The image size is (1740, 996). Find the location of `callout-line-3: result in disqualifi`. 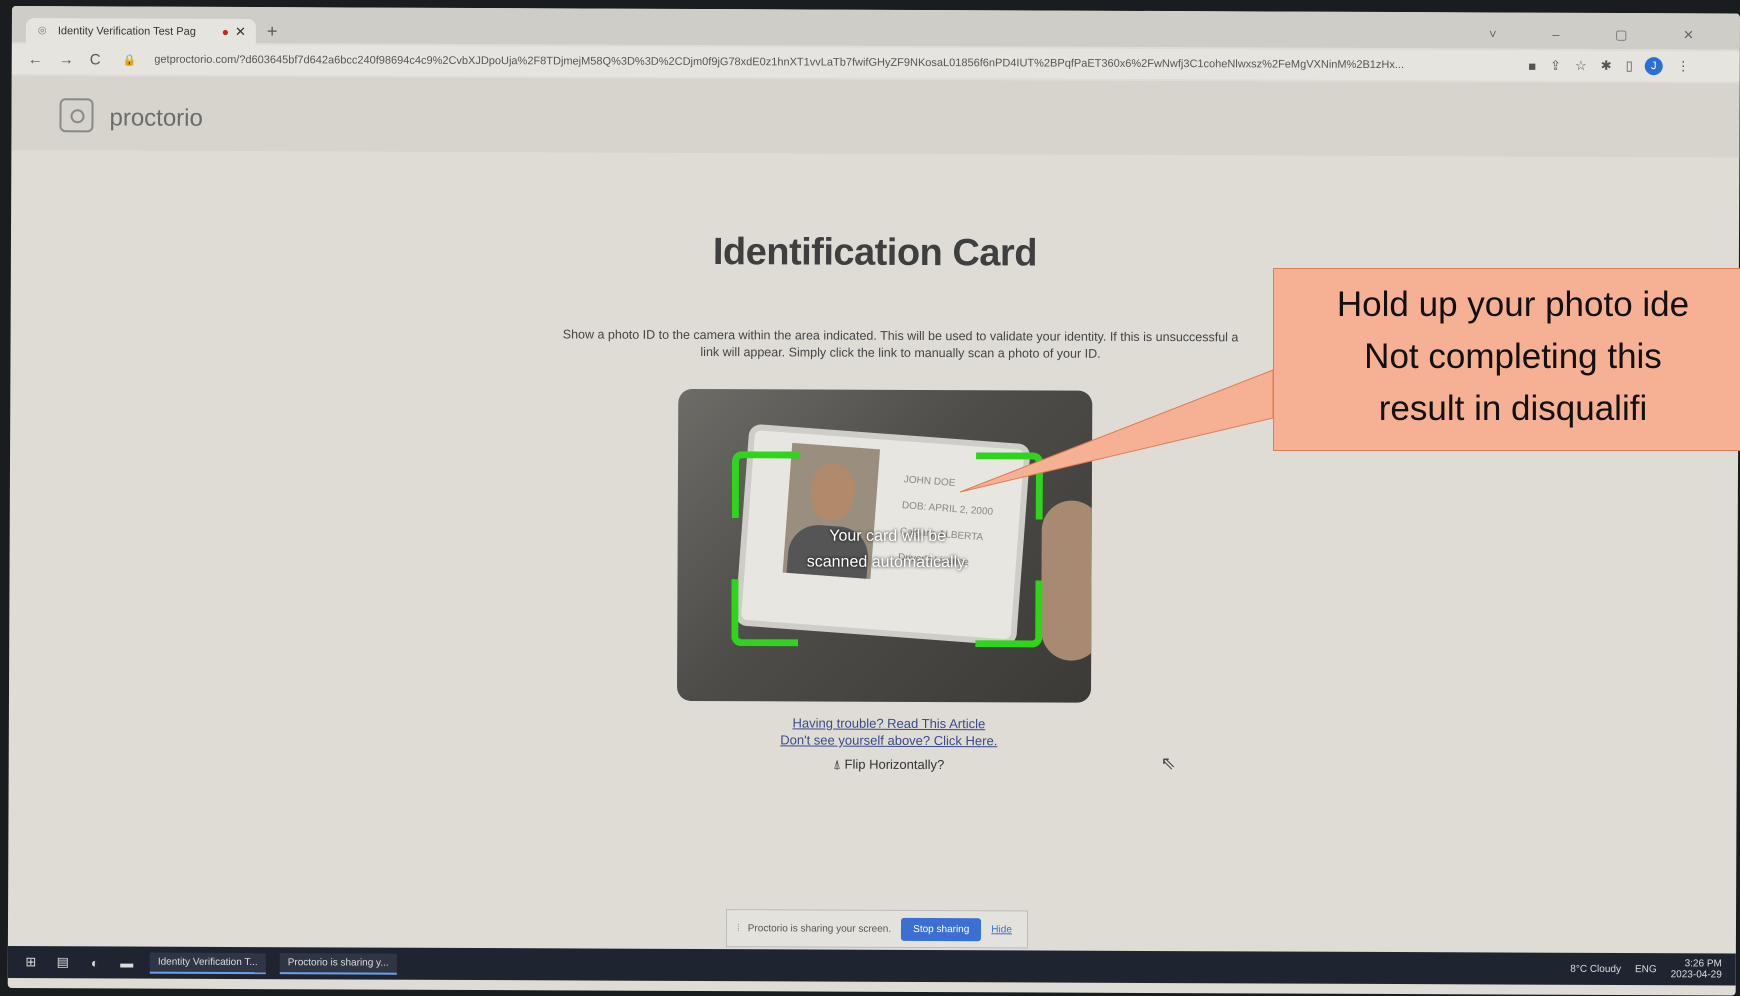

callout-line-3: result in disqualifi is located at coordinates (1513, 408).